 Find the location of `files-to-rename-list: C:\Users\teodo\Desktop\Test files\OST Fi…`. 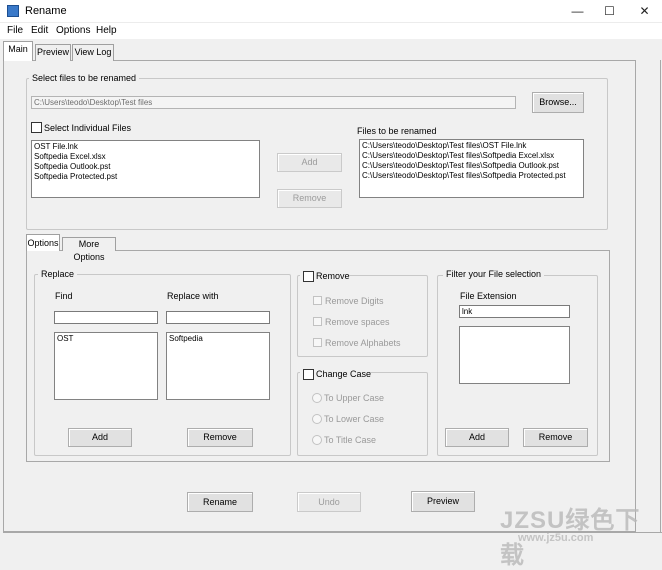

files-to-rename-list: C:\Users\teodo\Desktop\Test files\OST Fi… is located at coordinates (471, 168).